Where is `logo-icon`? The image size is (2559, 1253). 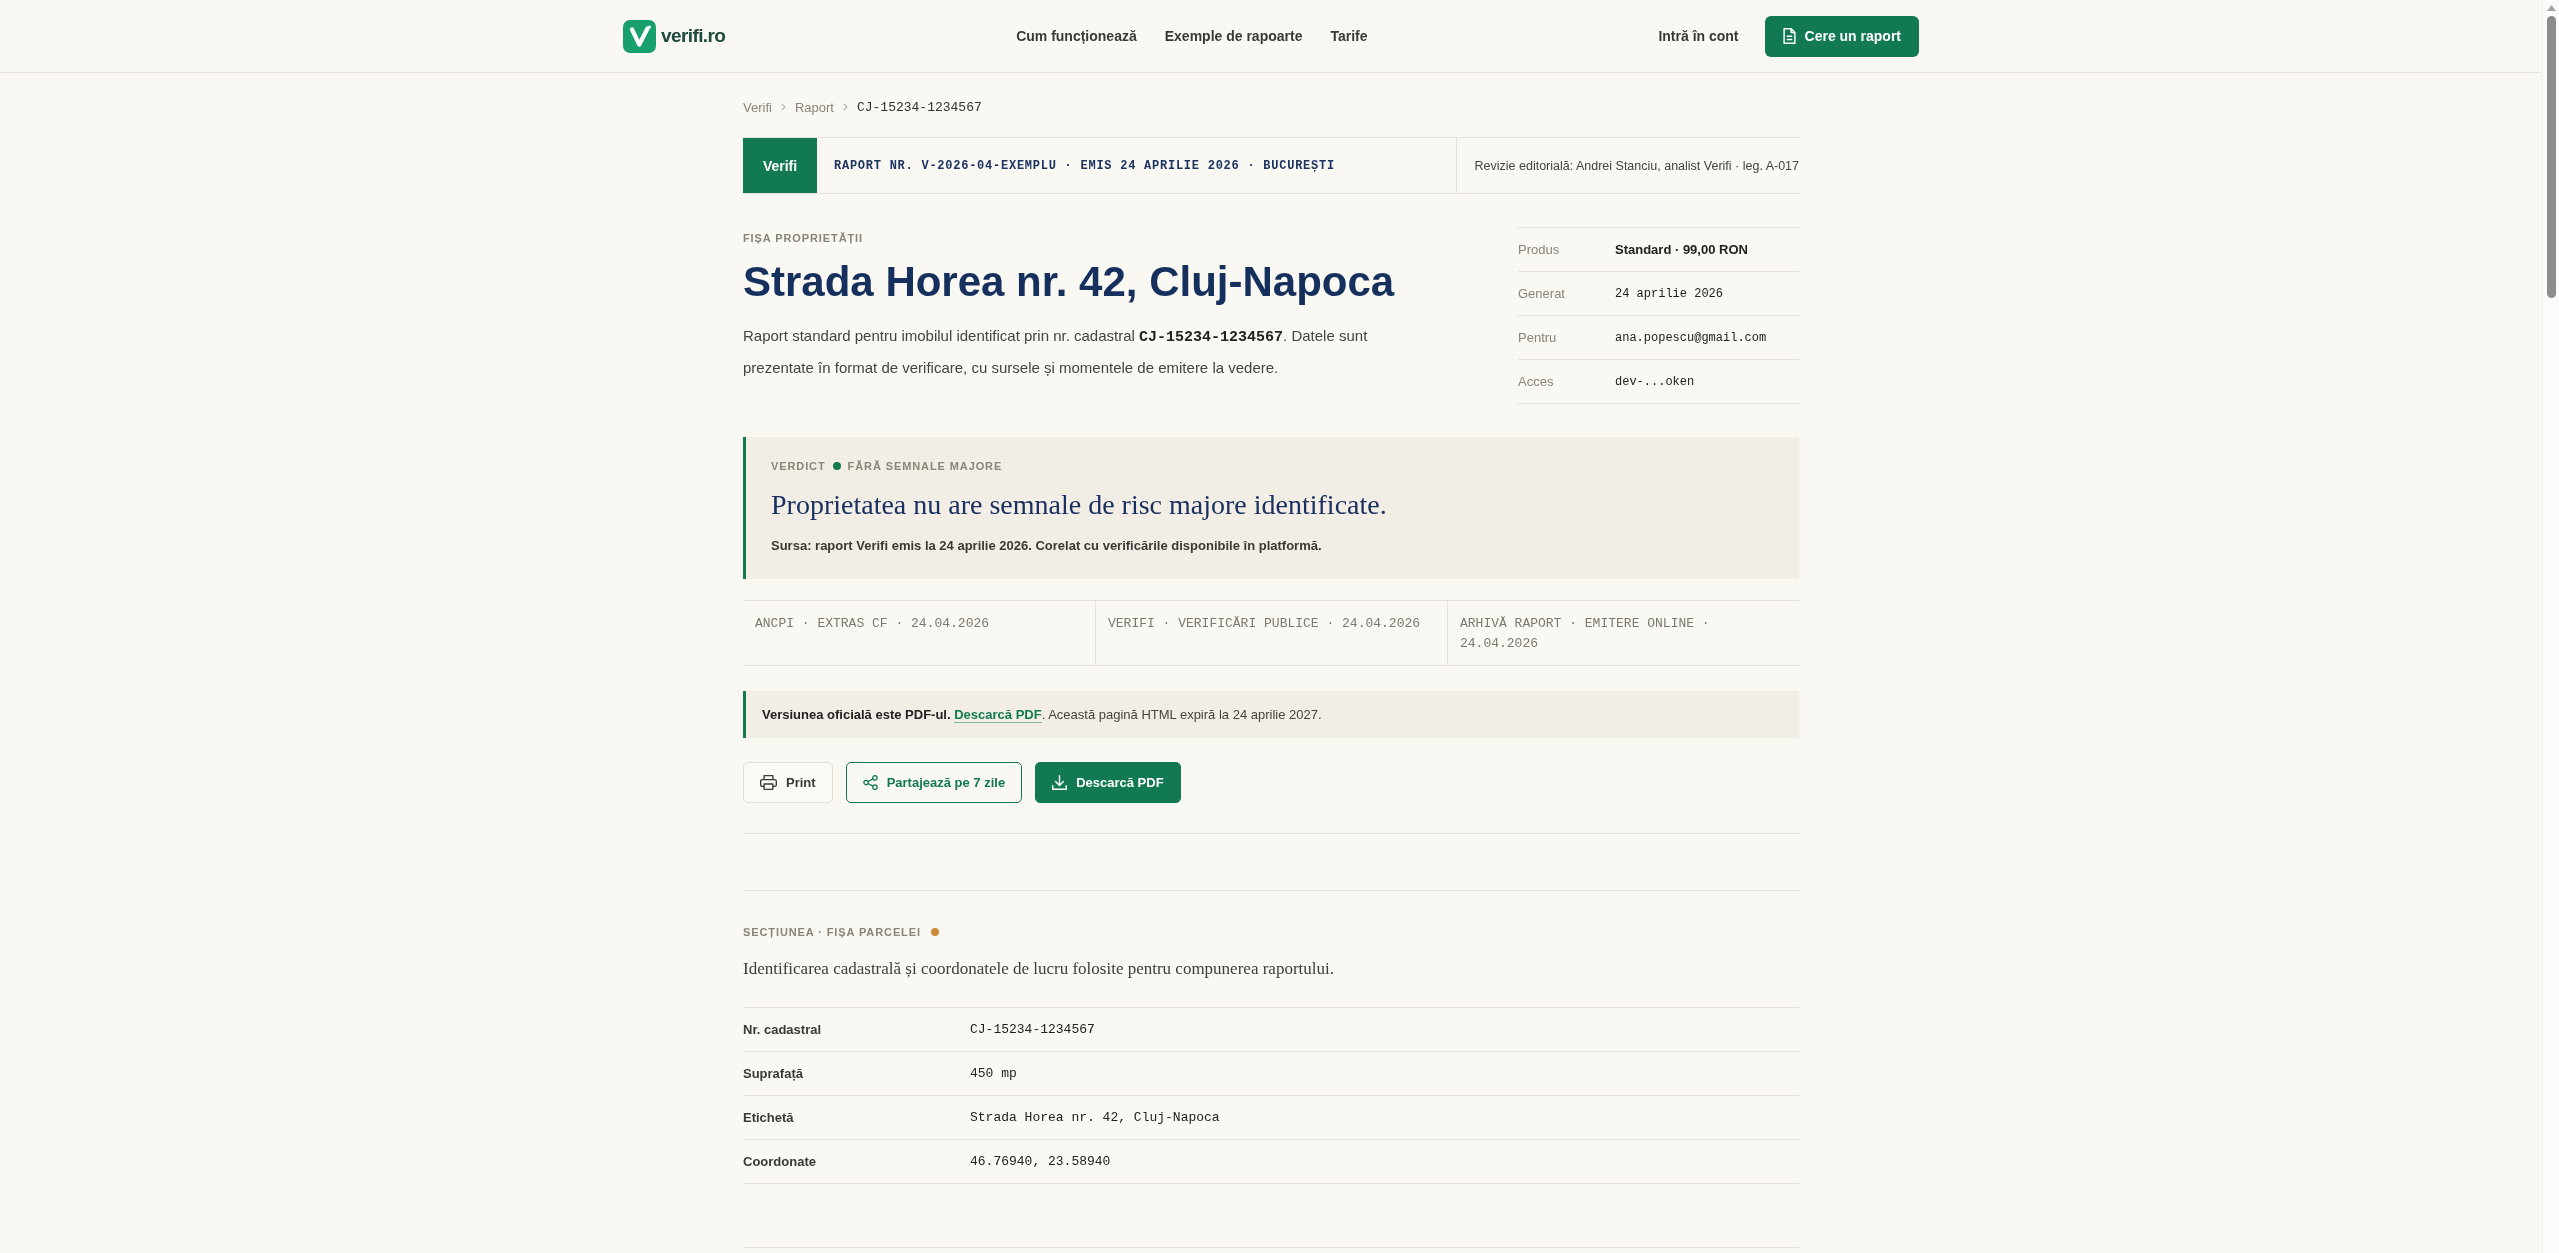 logo-icon is located at coordinates (639, 36).